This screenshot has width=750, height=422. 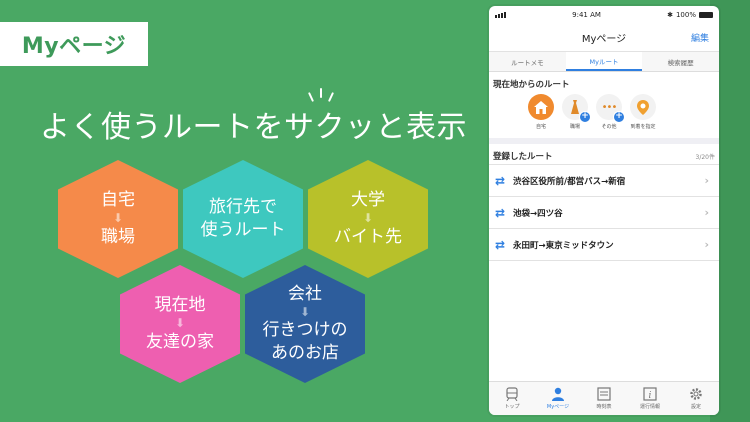 I want to click on gear-icon, so click(x=696, y=394).